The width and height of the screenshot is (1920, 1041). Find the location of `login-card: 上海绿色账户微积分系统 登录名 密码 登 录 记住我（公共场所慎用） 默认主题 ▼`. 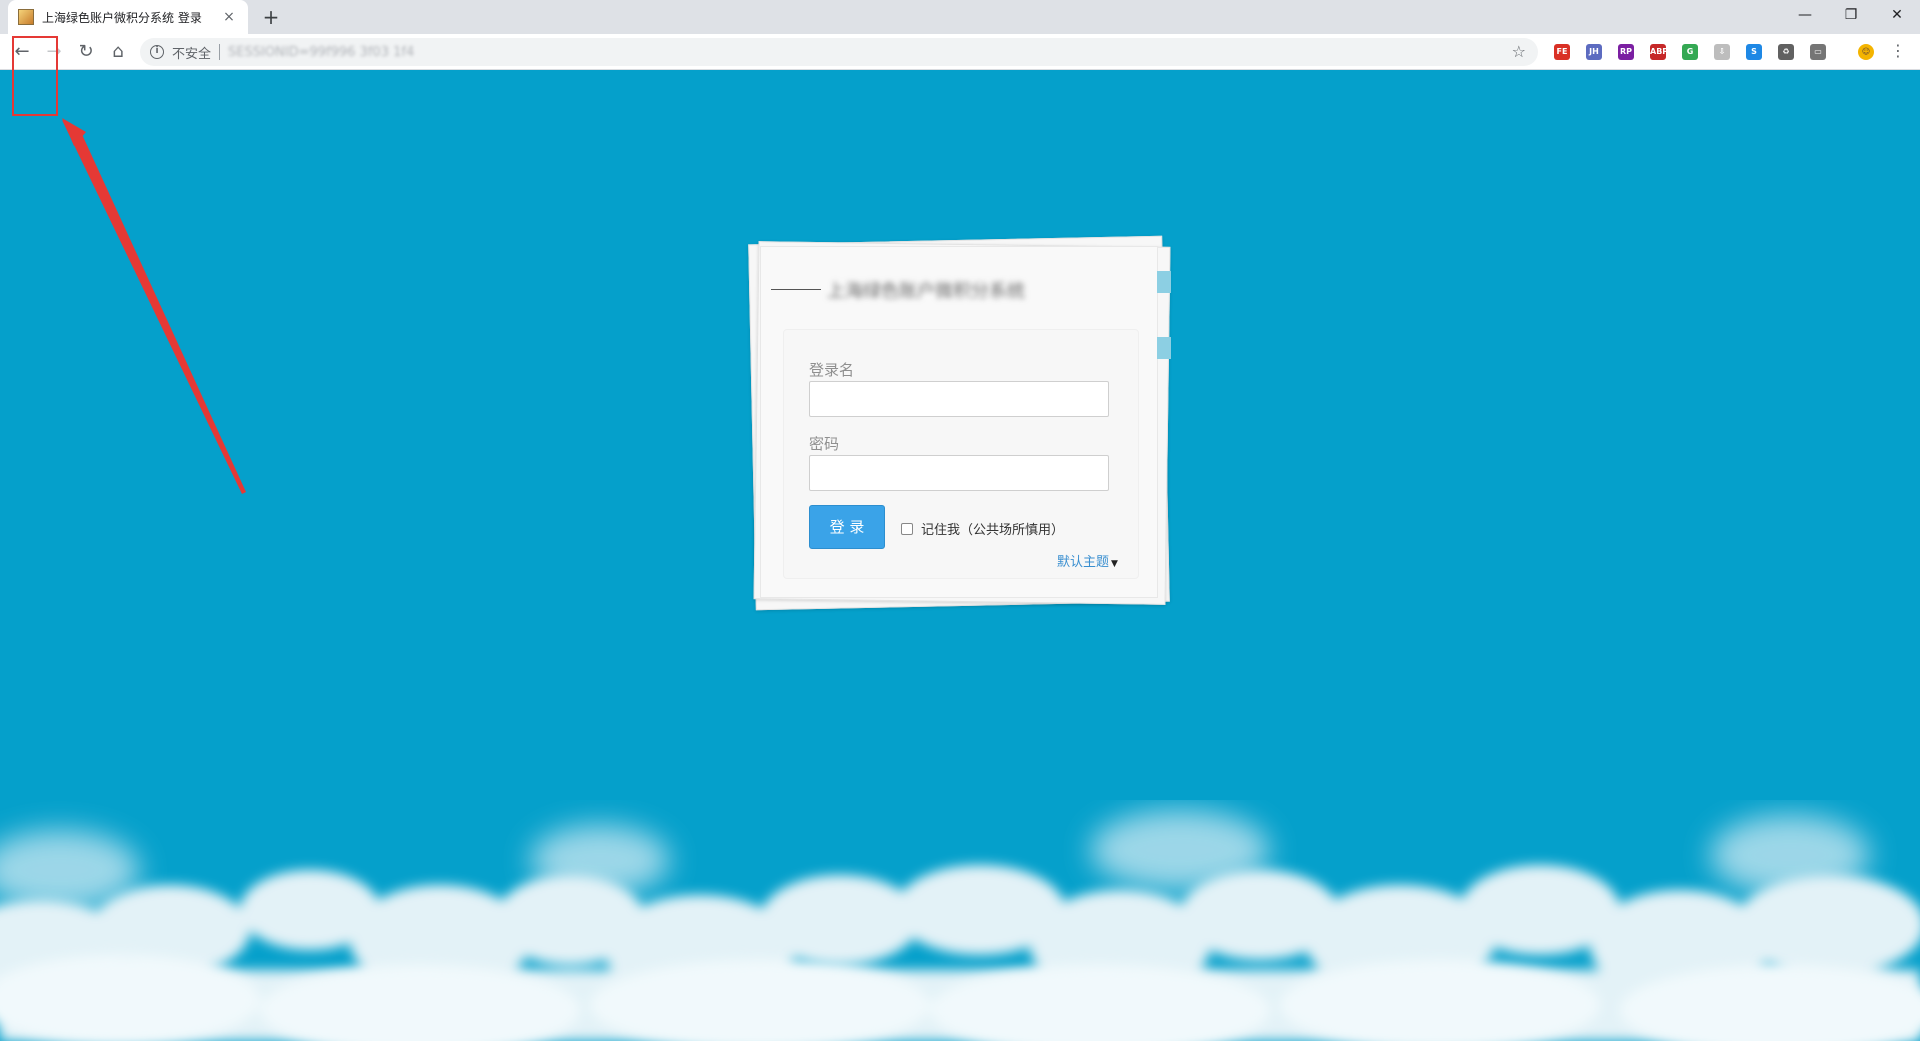

login-card: 上海绿色账户微积分系统 登录名 密码 登 录 记住我（公共场所慎用） 默认主题 ▼ is located at coordinates (965, 422).